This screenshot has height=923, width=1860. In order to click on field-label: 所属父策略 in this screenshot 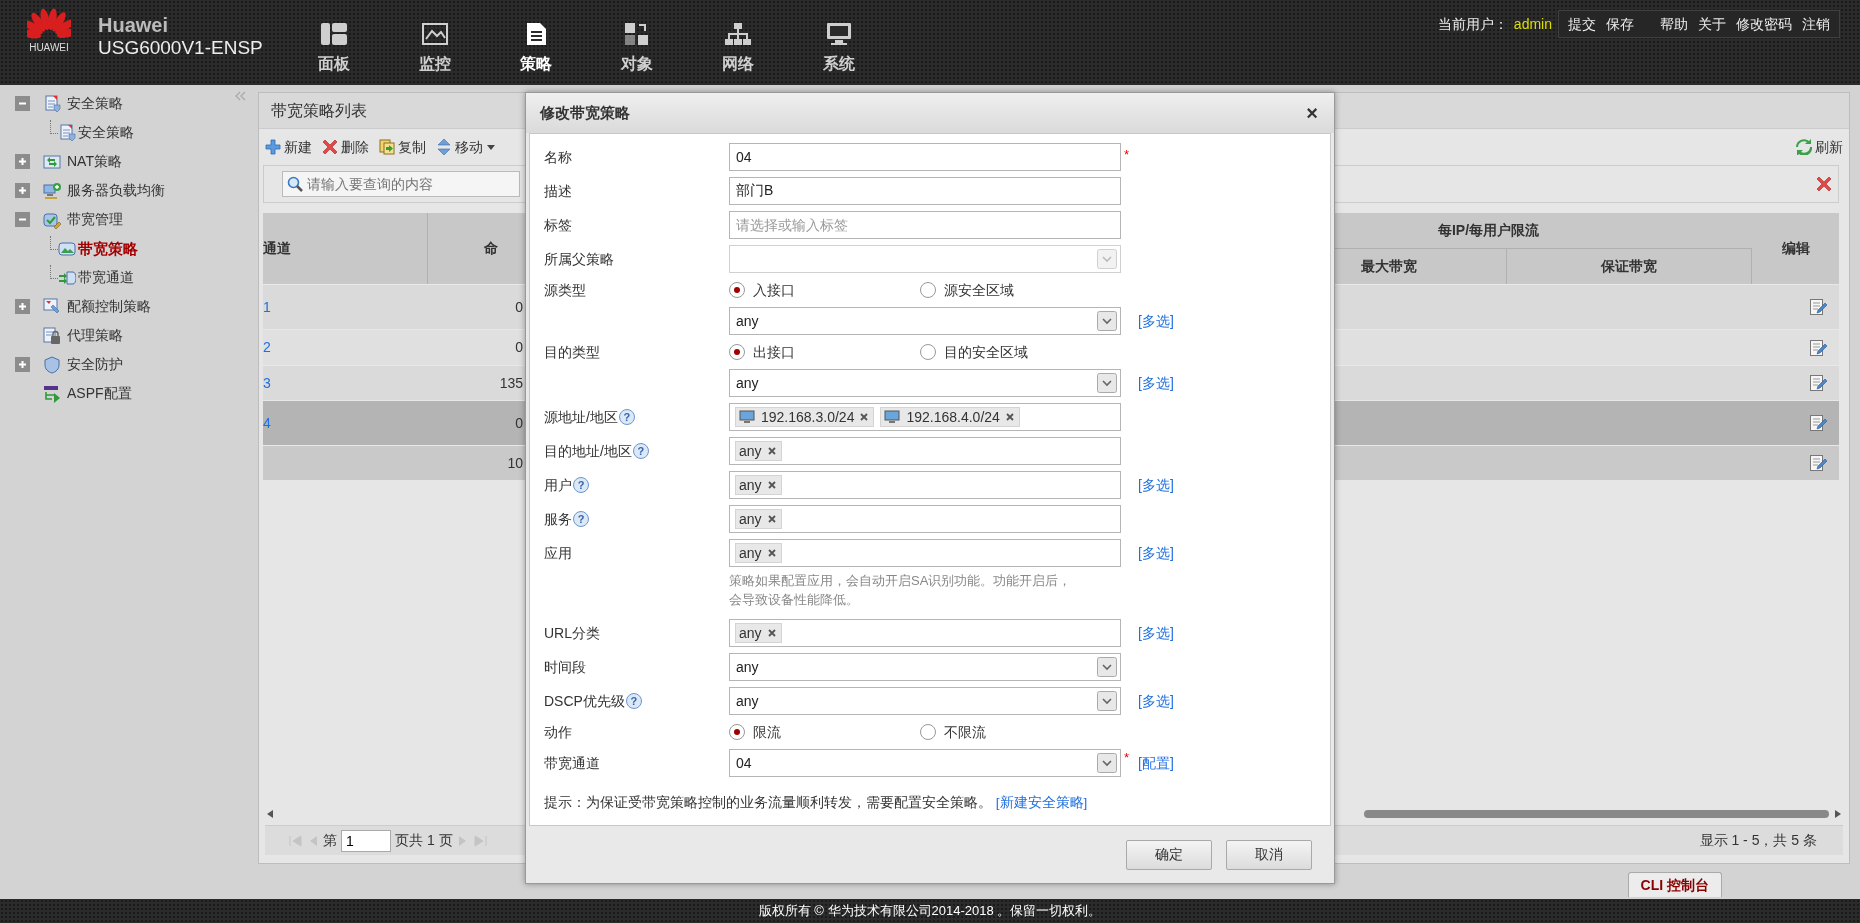, I will do `click(579, 259)`.